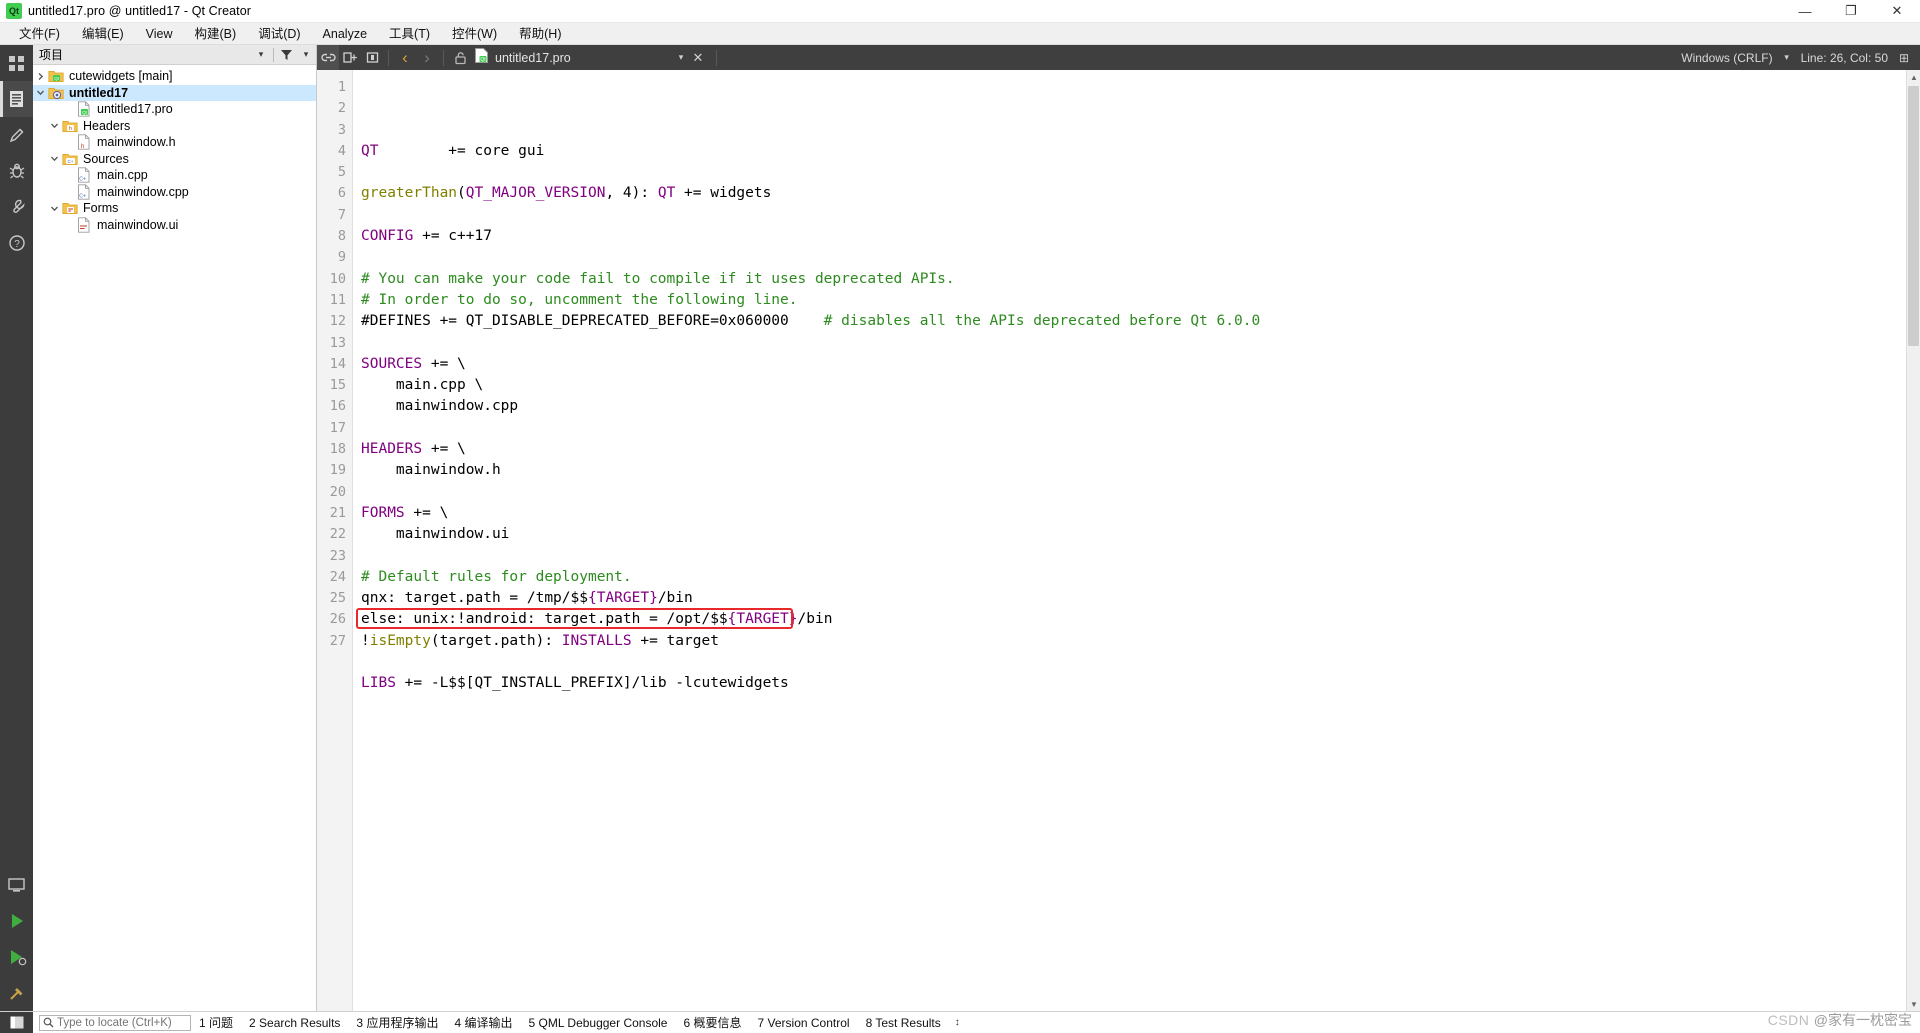  What do you see at coordinates (1913, 540) in the screenshot?
I see `editor-vertical-scrollbar: ▲ ▼` at bounding box center [1913, 540].